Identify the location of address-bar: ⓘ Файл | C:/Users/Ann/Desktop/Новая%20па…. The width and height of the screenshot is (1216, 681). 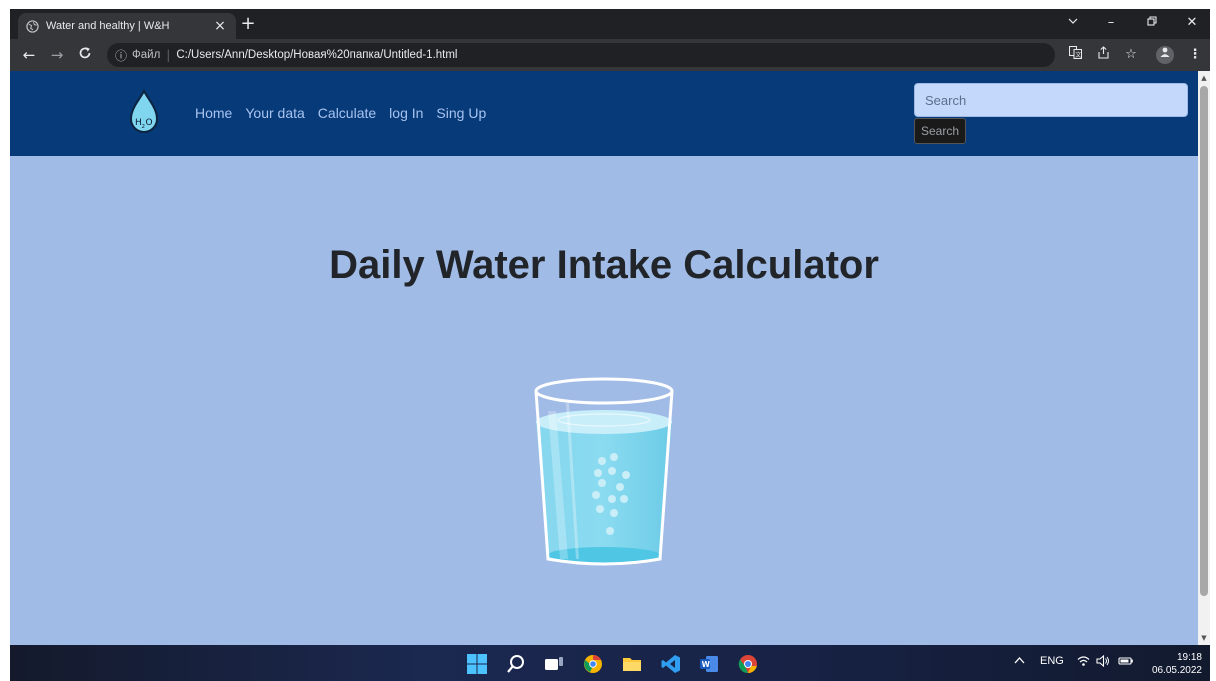
(581, 55).